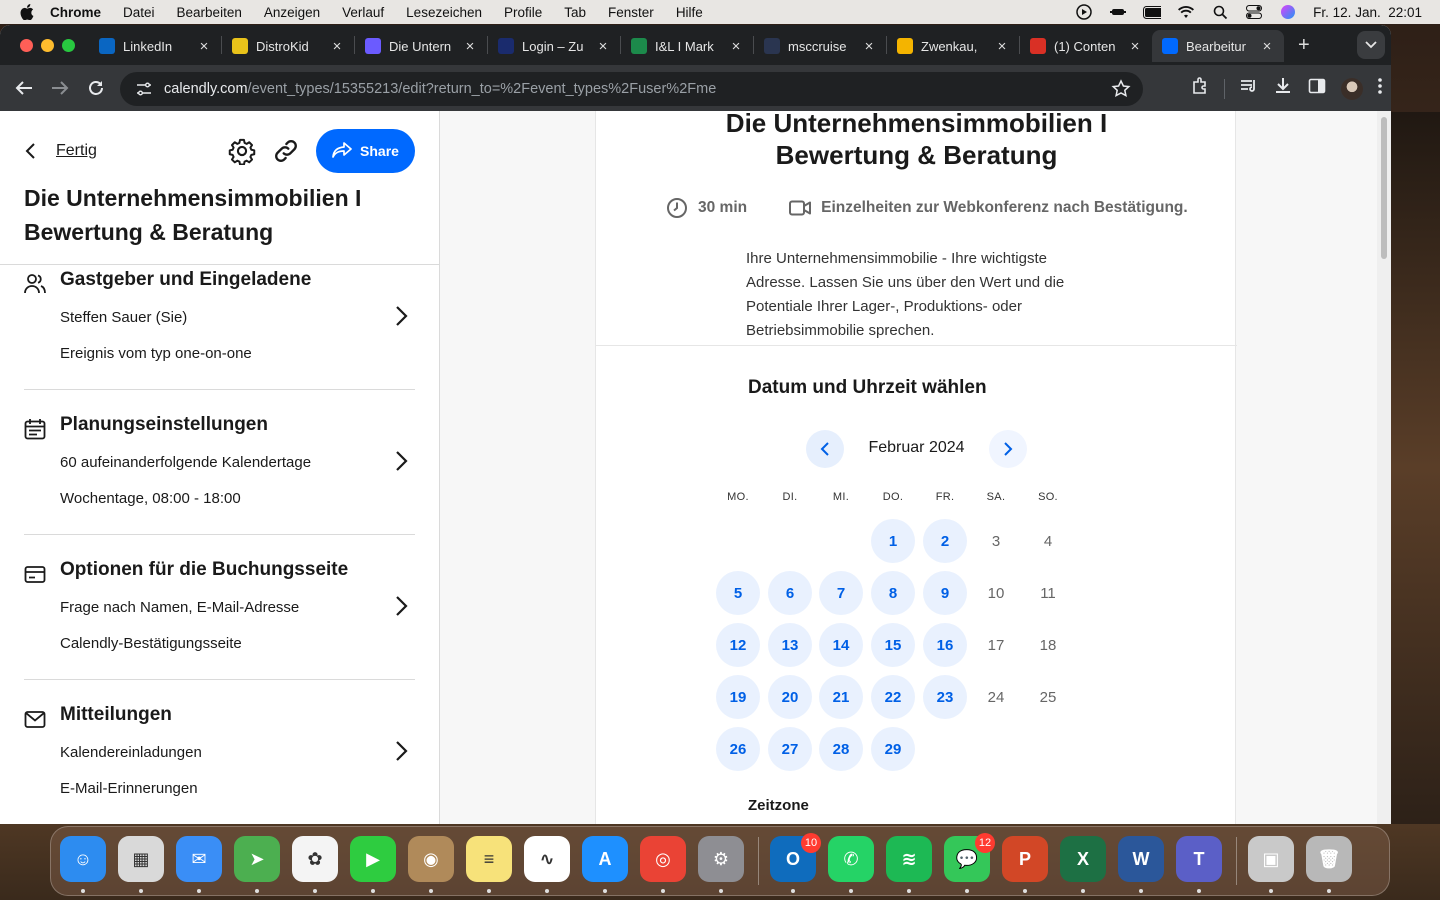 This screenshot has width=1440, height=900. I want to click on available-day: 22, so click(893, 697).